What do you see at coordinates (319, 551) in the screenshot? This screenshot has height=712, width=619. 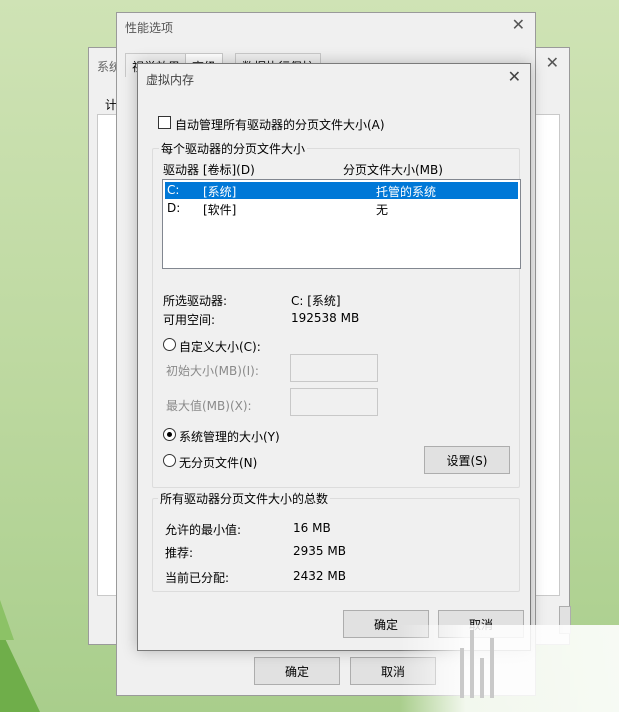 I see `recommended-value: 2935 MB` at bounding box center [319, 551].